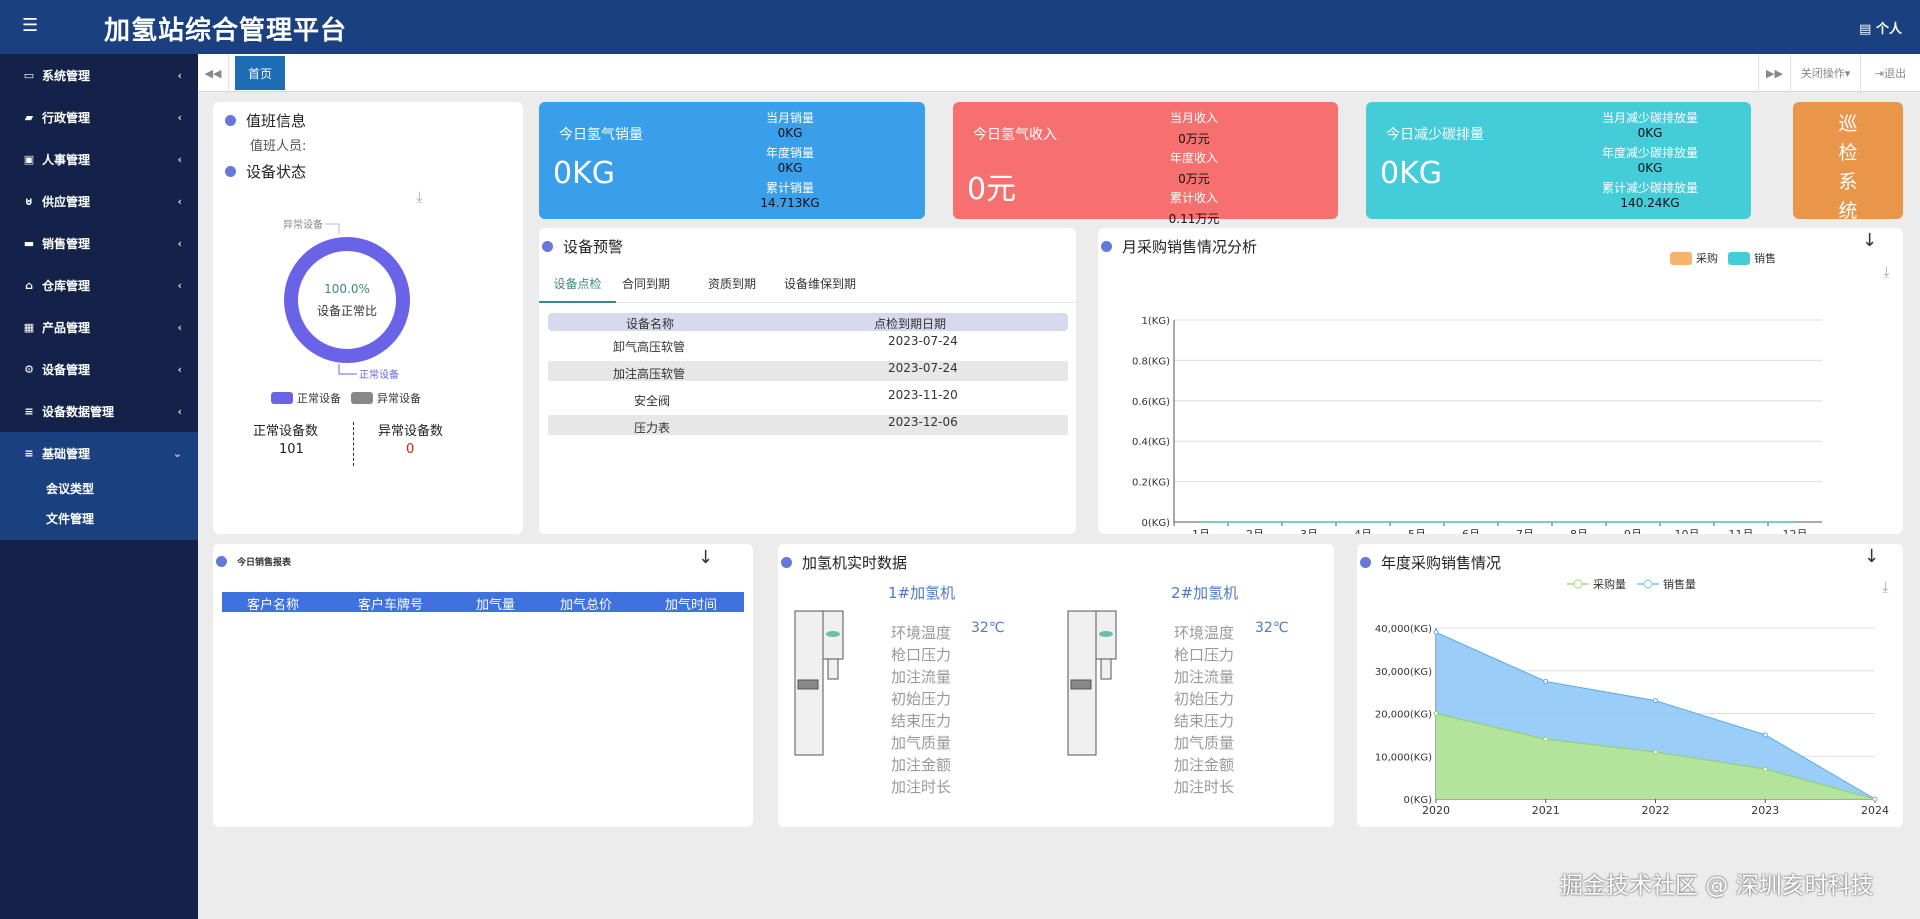 This screenshot has height=919, width=1920. I want to click on sidebar-item-warehouse: ⌂ 仓库管理 ‹, so click(99, 285).